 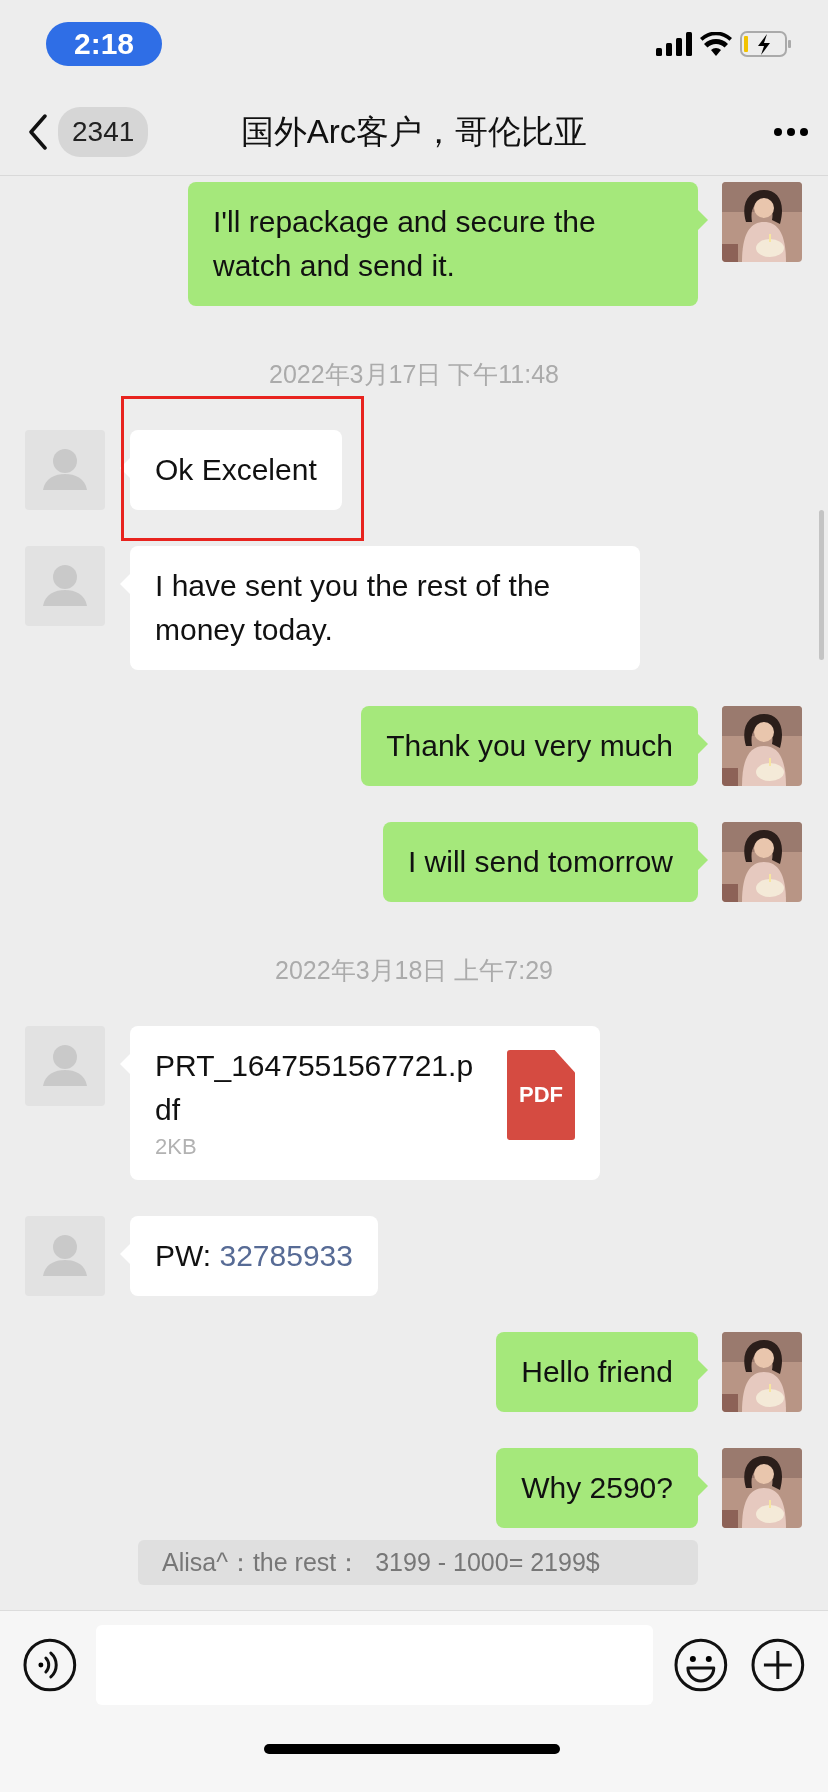 I want to click on message-text: I'll repackage and secure the watch and send it., so click(x=404, y=243).